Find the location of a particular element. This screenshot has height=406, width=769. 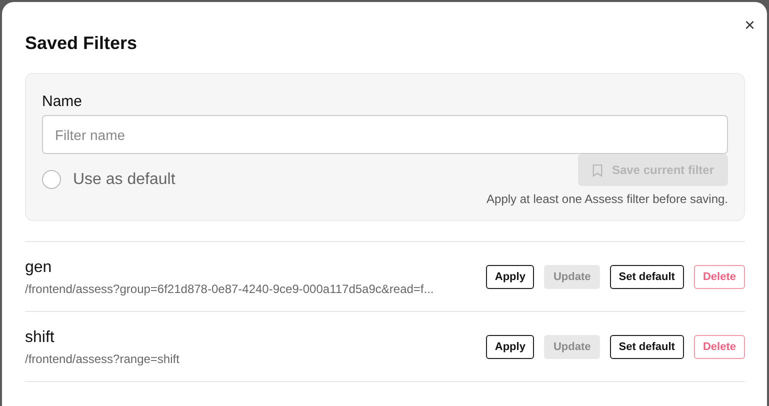

filter-url: /frontend/assess?range=shift is located at coordinates (102, 359).